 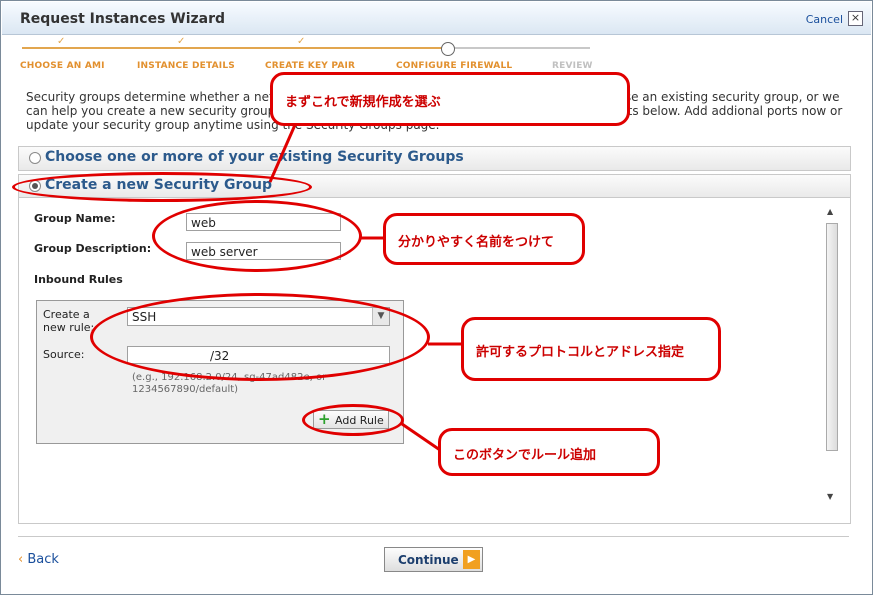 What do you see at coordinates (824, 19) in the screenshot?
I see `cancel-link: Cancel` at bounding box center [824, 19].